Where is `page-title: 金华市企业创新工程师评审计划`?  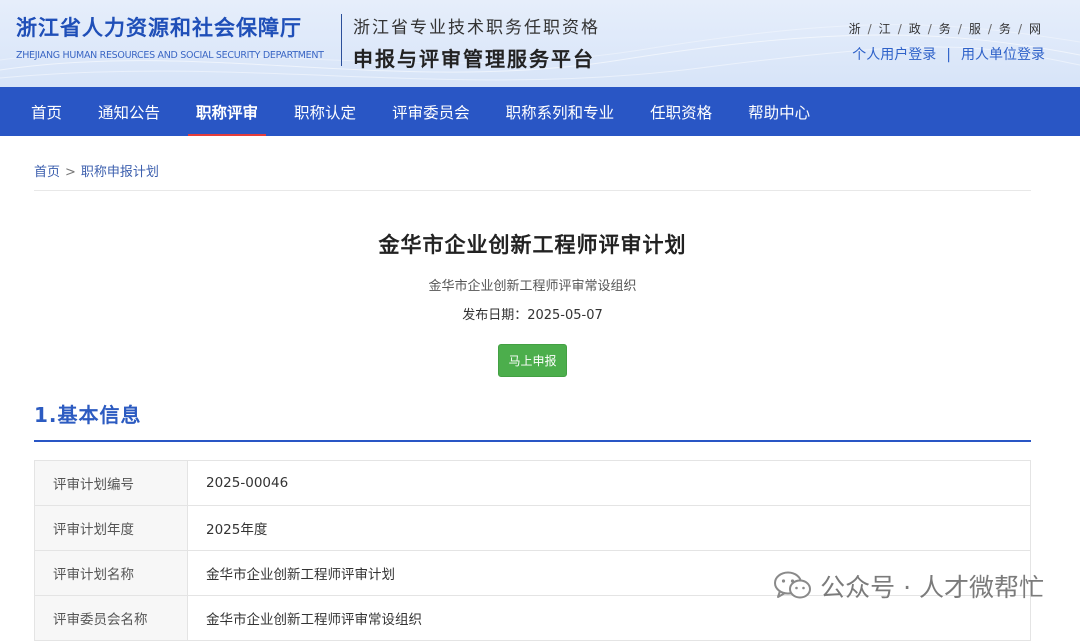 page-title: 金华市企业创新工程师评审计划 is located at coordinates (532, 245).